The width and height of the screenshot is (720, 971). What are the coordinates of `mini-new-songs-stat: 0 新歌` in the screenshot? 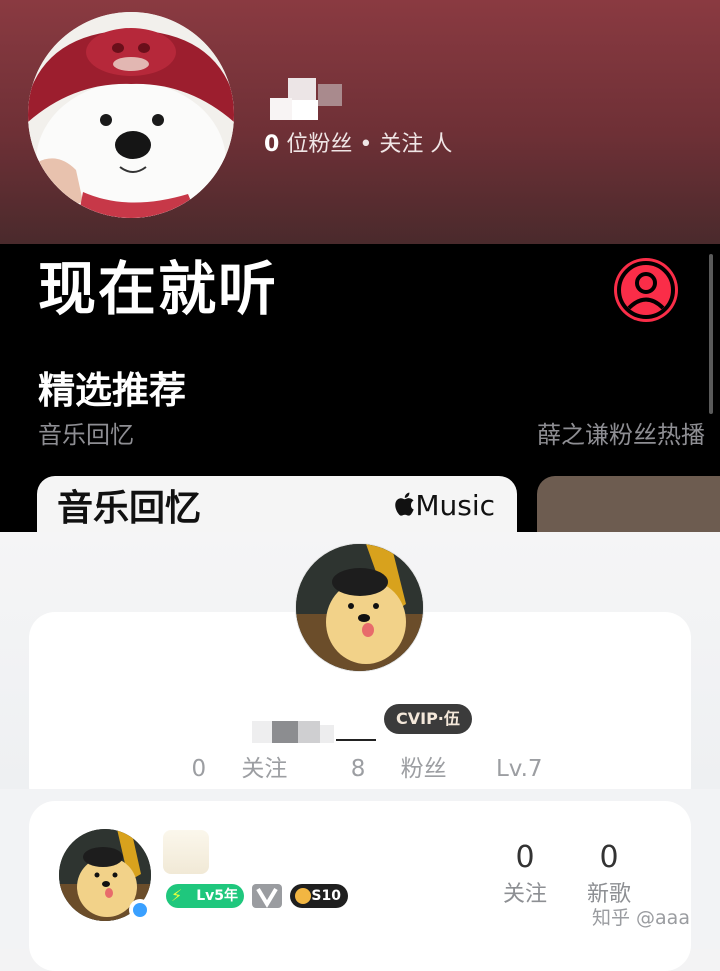 It's located at (609, 875).